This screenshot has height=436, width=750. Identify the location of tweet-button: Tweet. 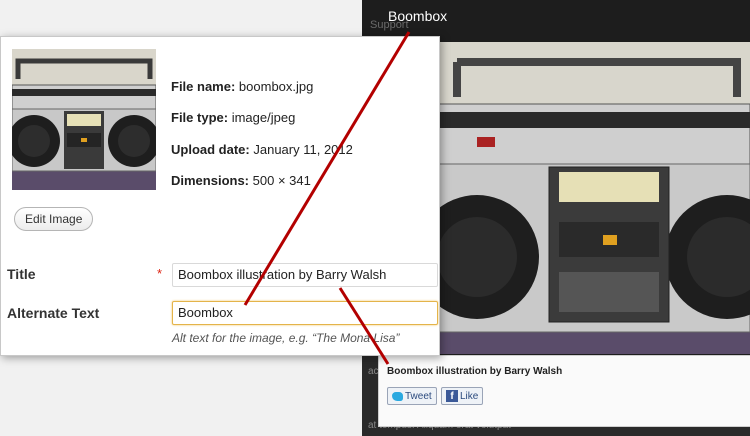
(412, 396).